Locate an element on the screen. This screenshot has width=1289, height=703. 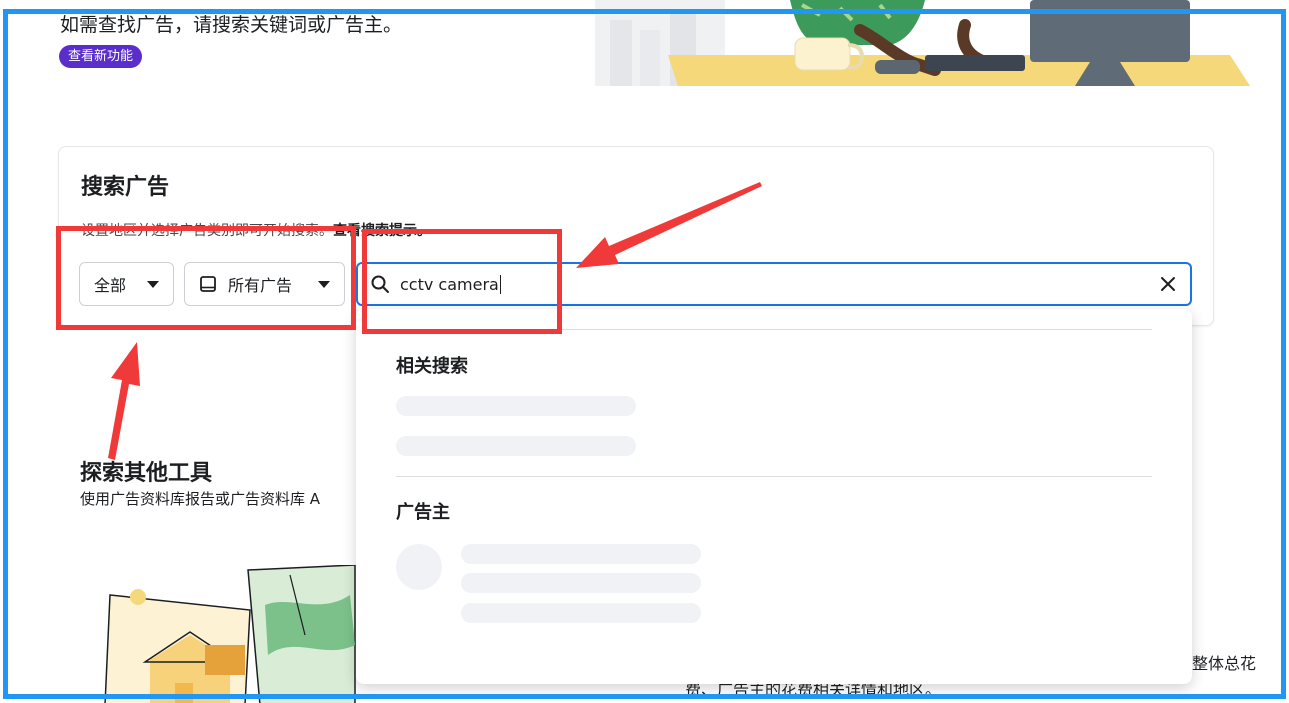
annotation-arrow-filters is located at coordinates (124, 401).